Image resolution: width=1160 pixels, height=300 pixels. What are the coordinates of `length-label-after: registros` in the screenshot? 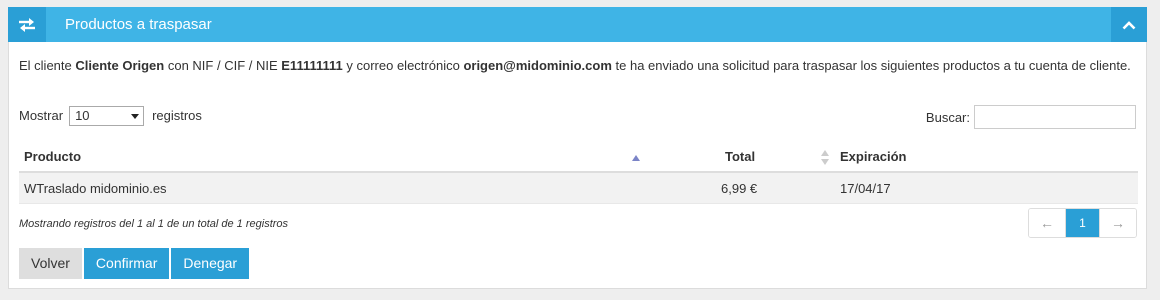 It's located at (177, 115).